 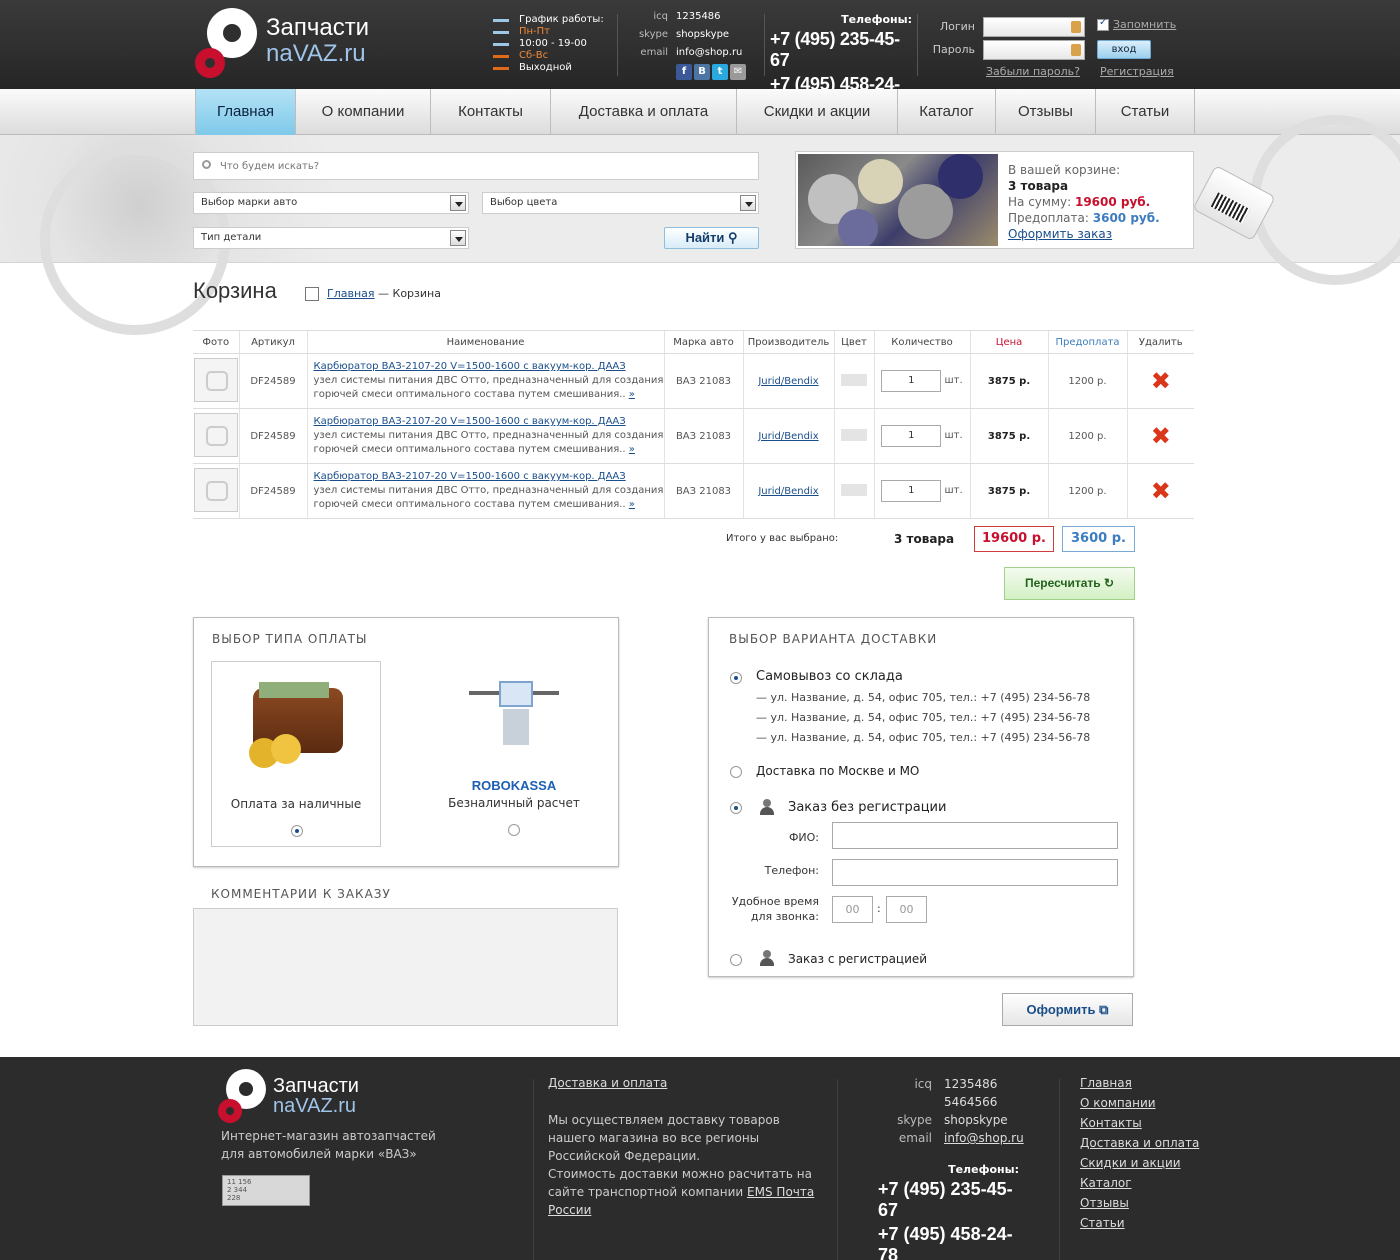 What do you see at coordinates (1144, 24) in the screenshot?
I see `remember-label: Запомнить` at bounding box center [1144, 24].